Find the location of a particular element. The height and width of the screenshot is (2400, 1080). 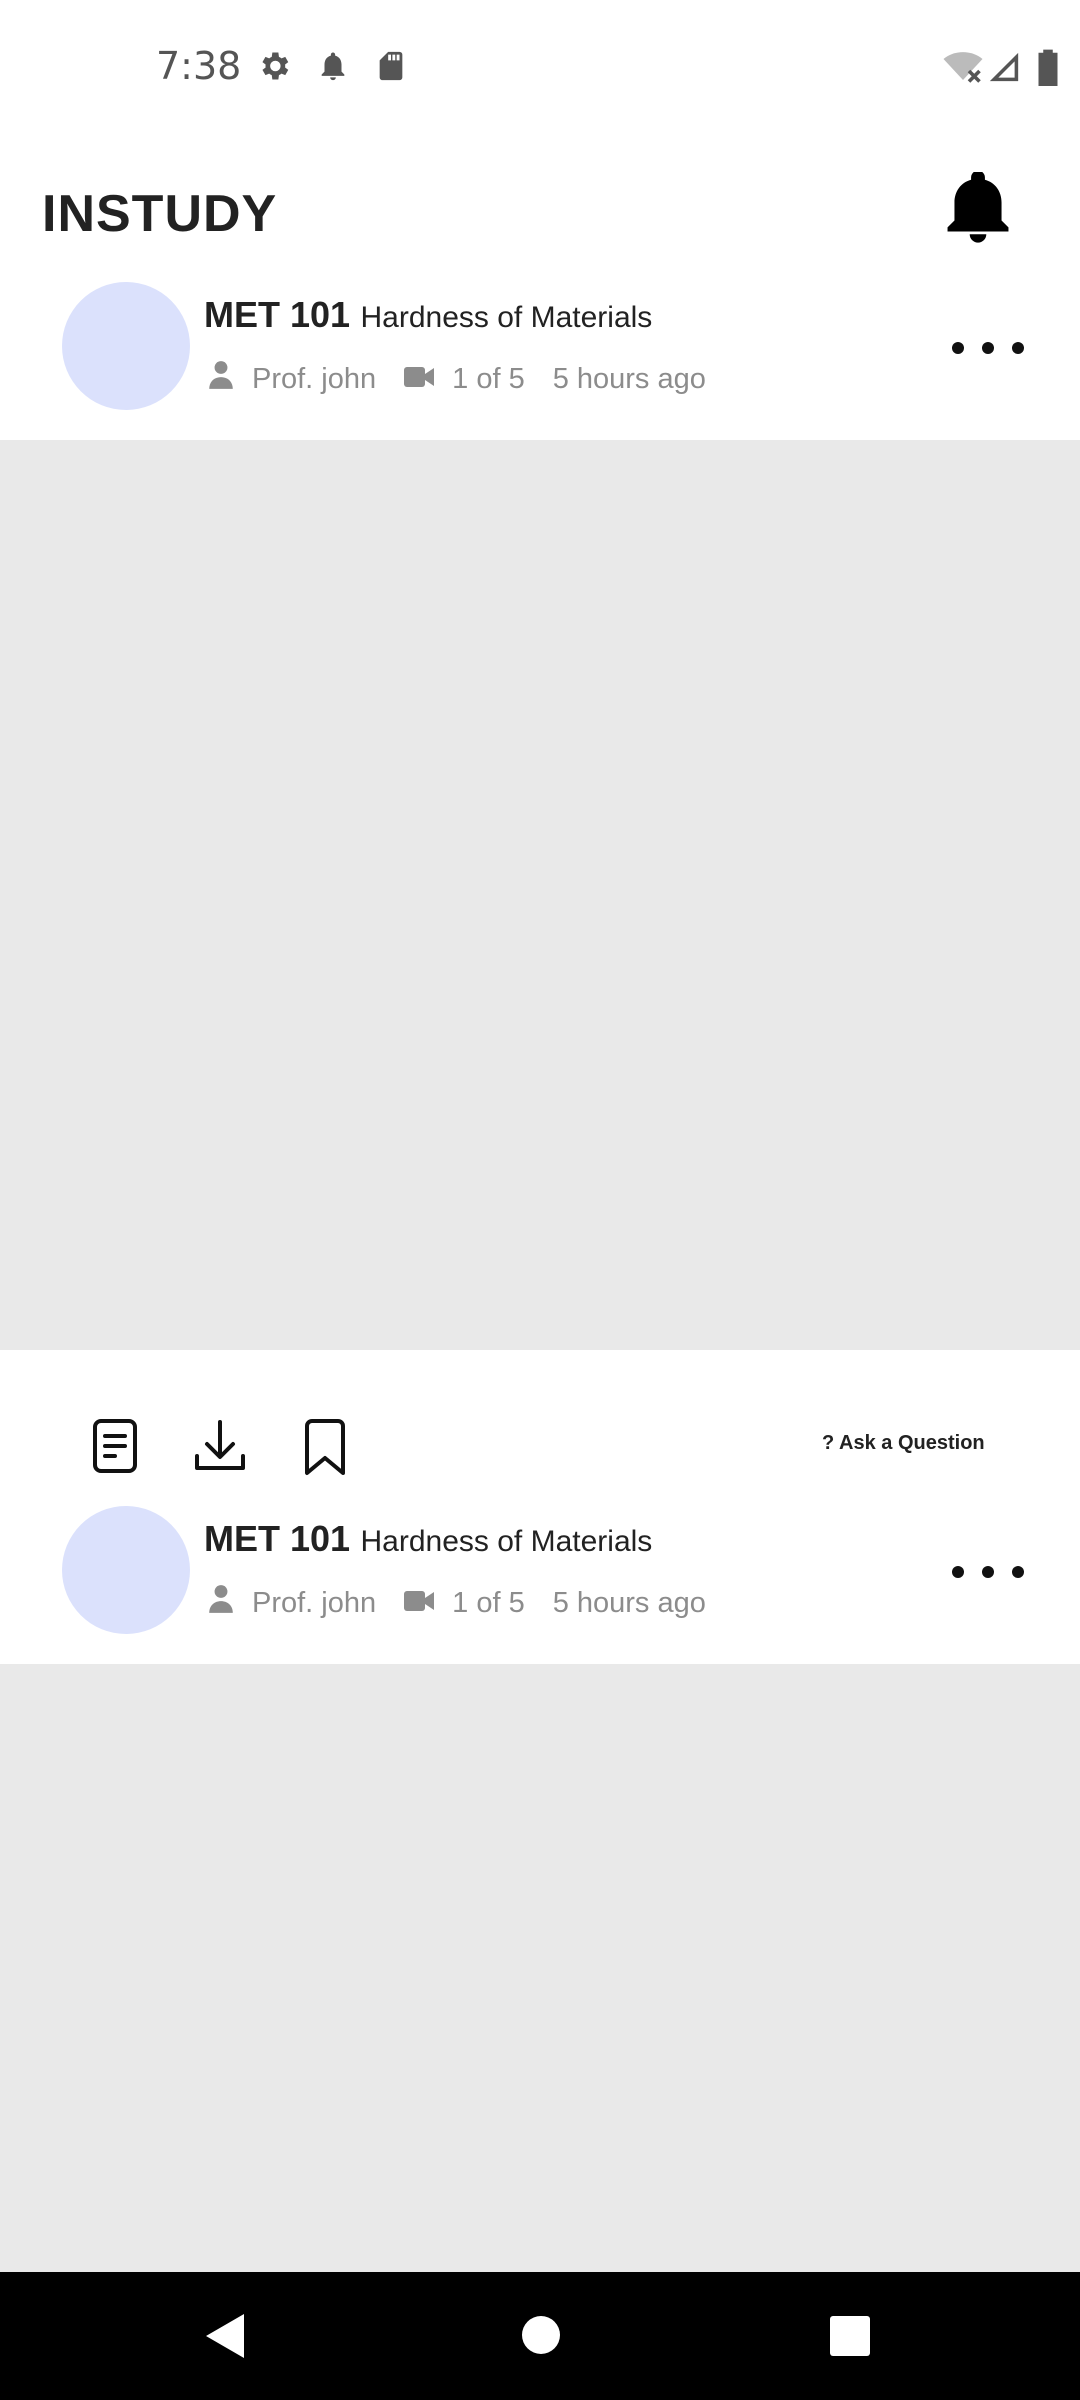

home-icon is located at coordinates (541, 2337).